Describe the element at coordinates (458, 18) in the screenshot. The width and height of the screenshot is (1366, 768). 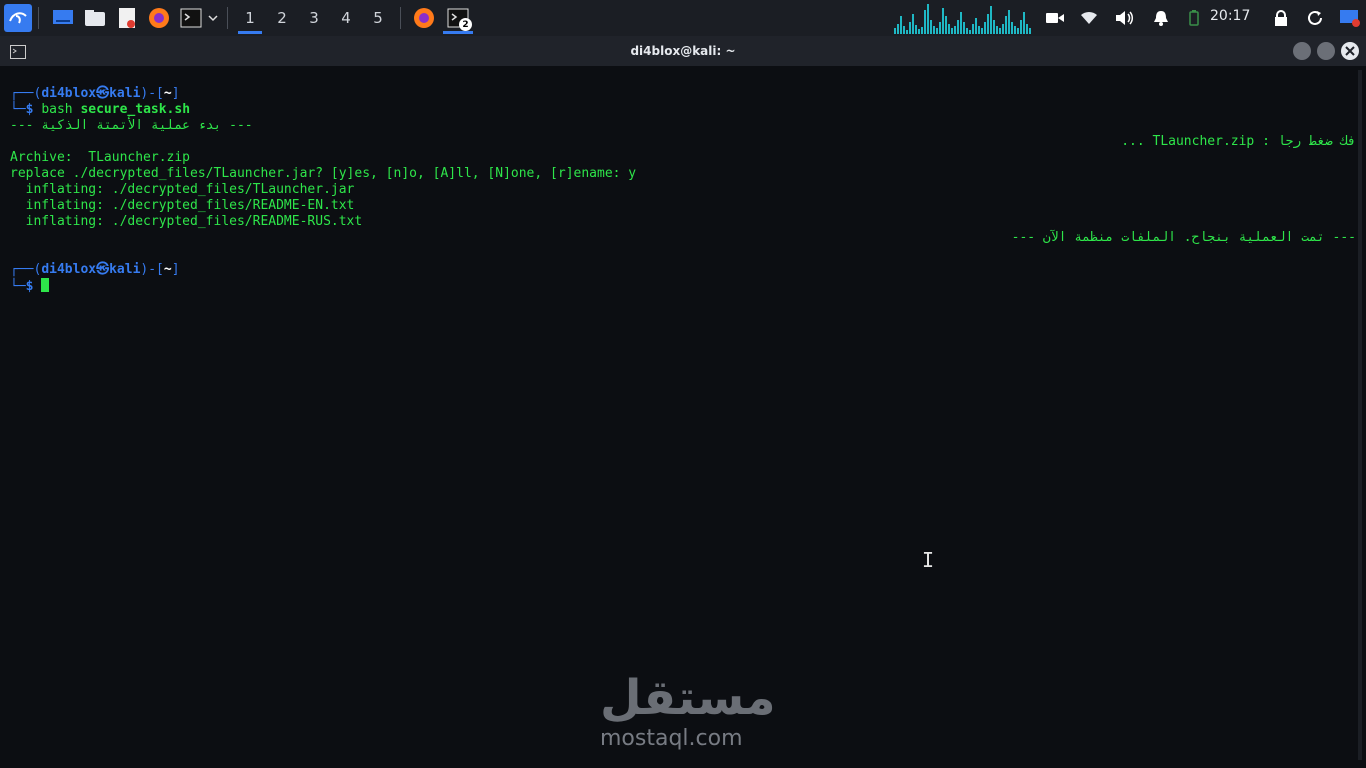
I see `task-terminal: 2` at that location.